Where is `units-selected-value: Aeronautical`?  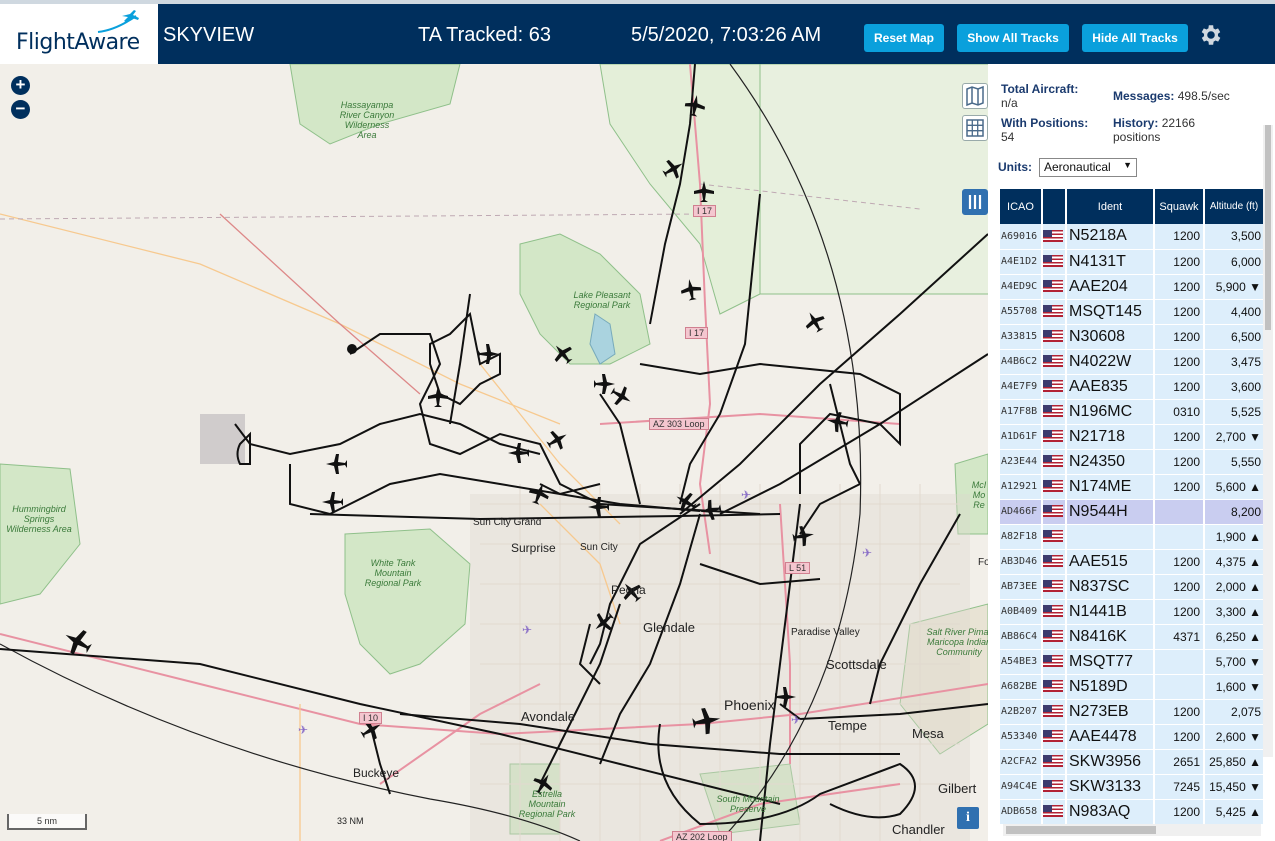 units-selected-value: Aeronautical is located at coordinates (1077, 167).